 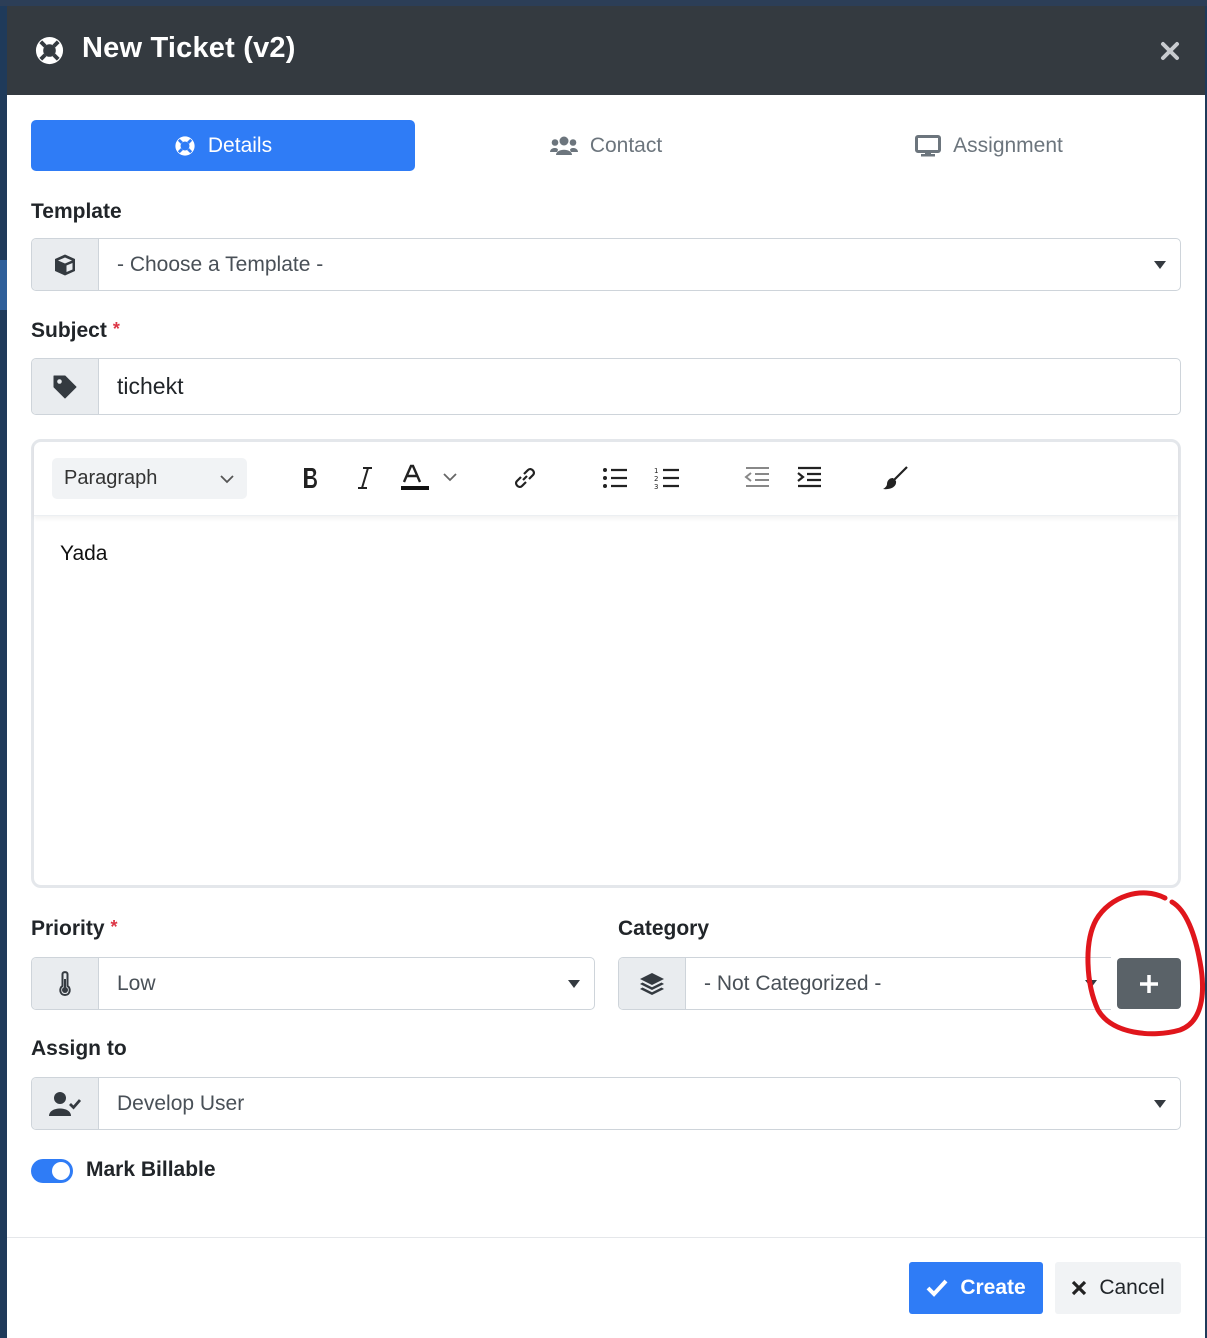 I want to click on subject-field: tichekt, so click(x=606, y=386).